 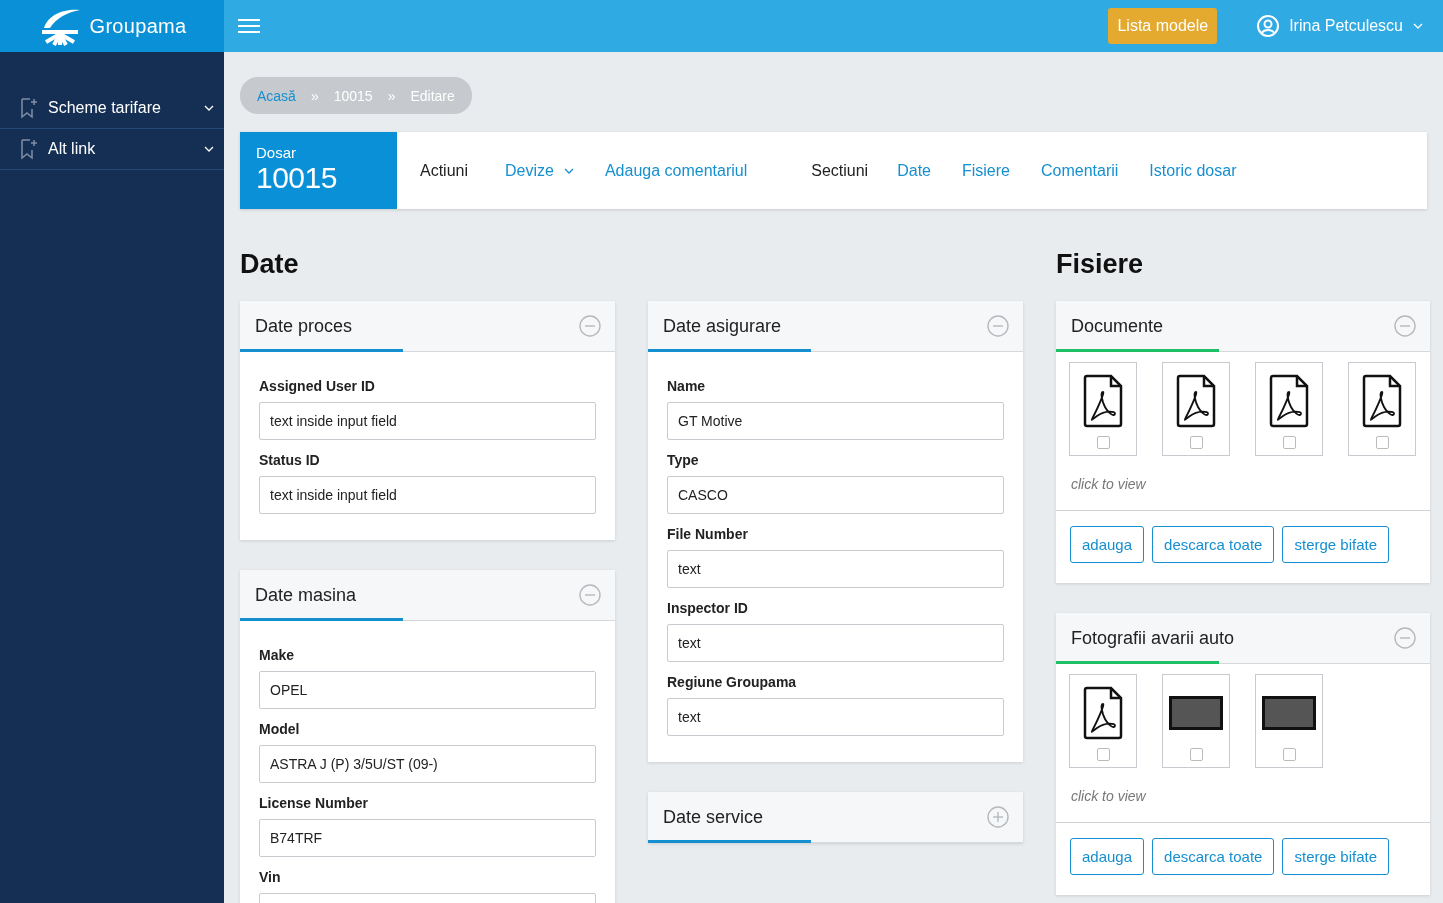 What do you see at coordinates (277, 655) in the screenshot?
I see `field-label: Make` at bounding box center [277, 655].